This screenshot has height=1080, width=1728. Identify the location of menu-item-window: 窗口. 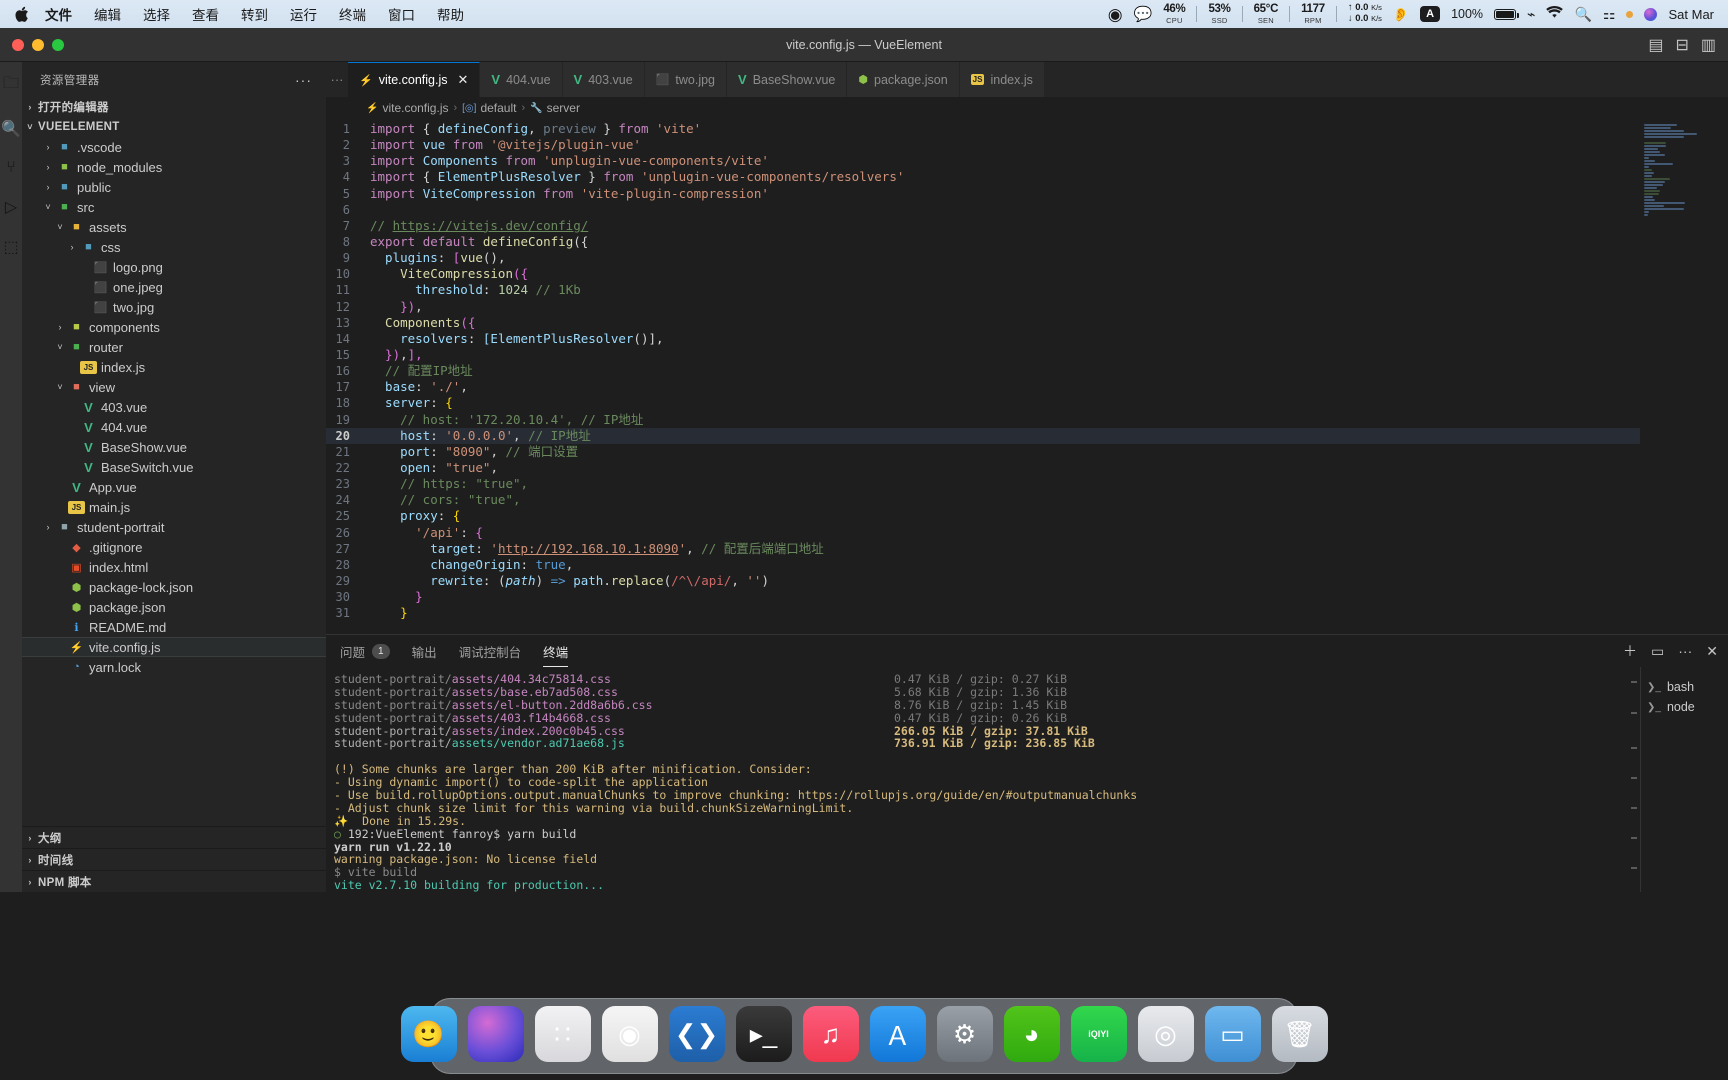
(401, 14).